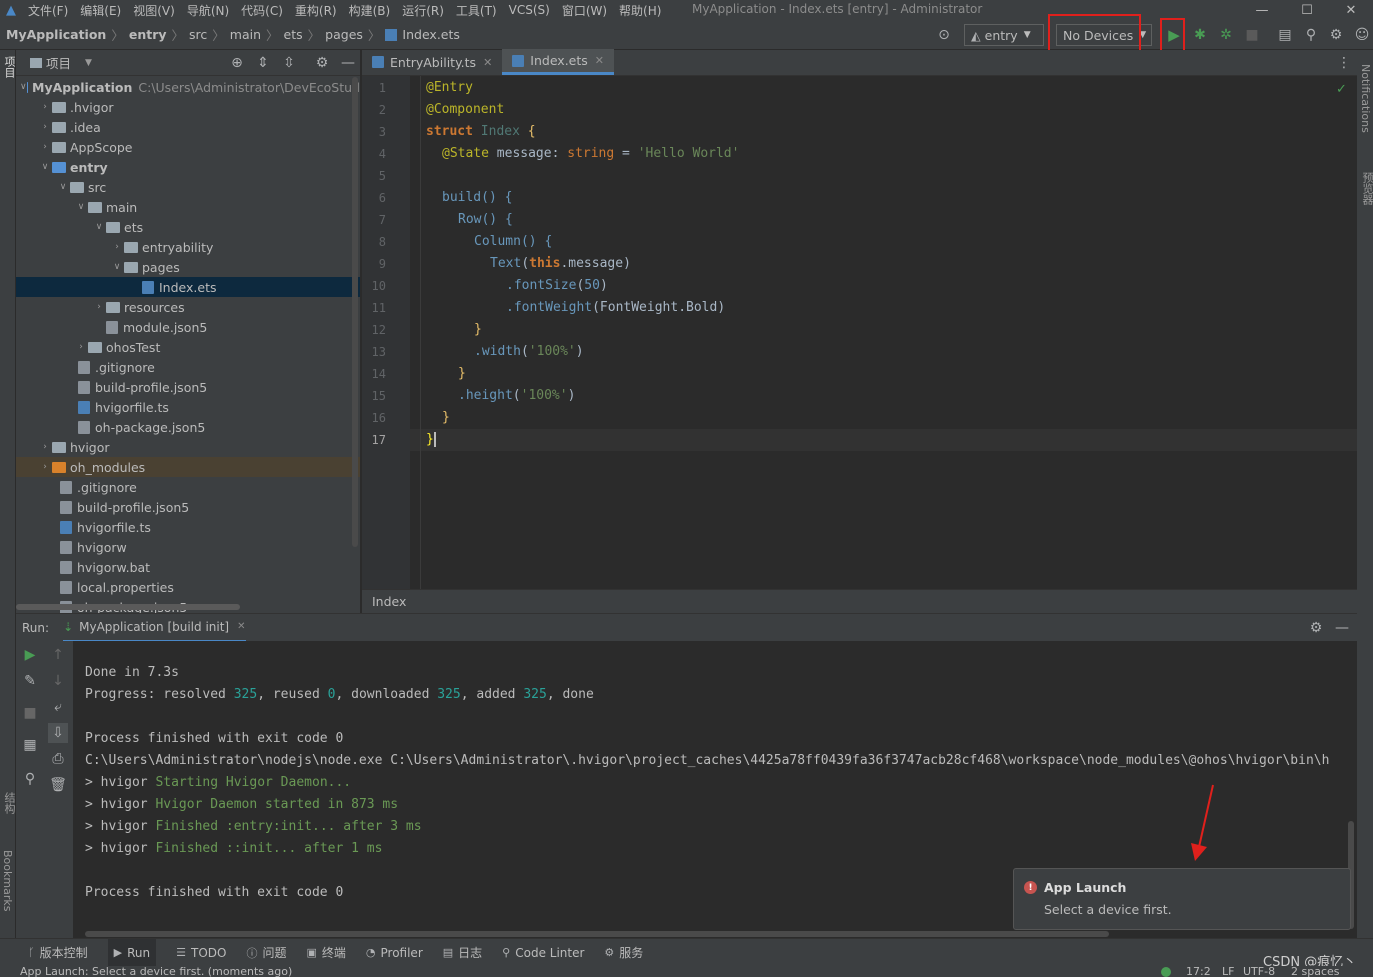 The image size is (1373, 977). I want to click on line-separator: LF, so click(1228, 971).